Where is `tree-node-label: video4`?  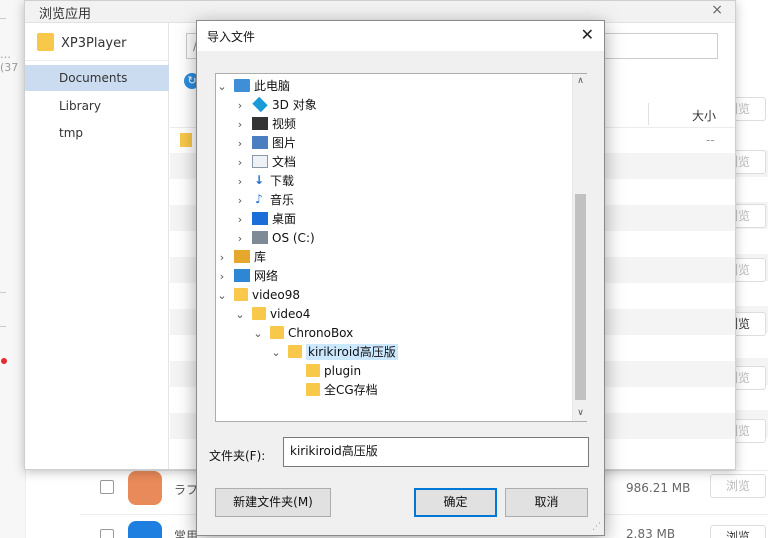 tree-node-label: video4 is located at coordinates (290, 314).